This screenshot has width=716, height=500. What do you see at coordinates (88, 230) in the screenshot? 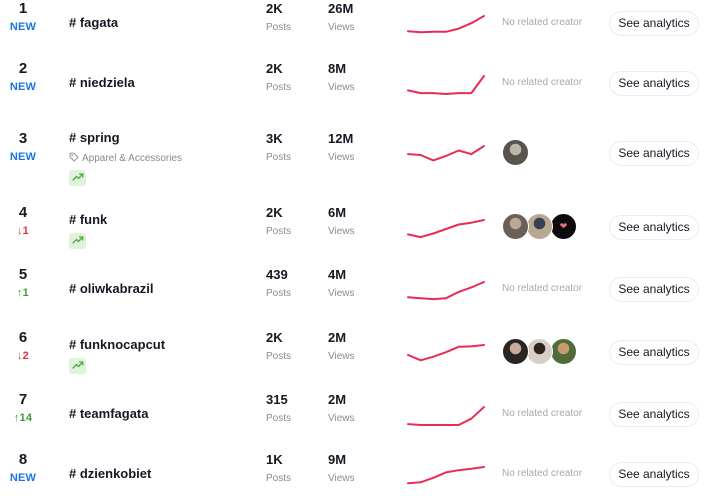
I see `hashtag-cell: # funk` at bounding box center [88, 230].